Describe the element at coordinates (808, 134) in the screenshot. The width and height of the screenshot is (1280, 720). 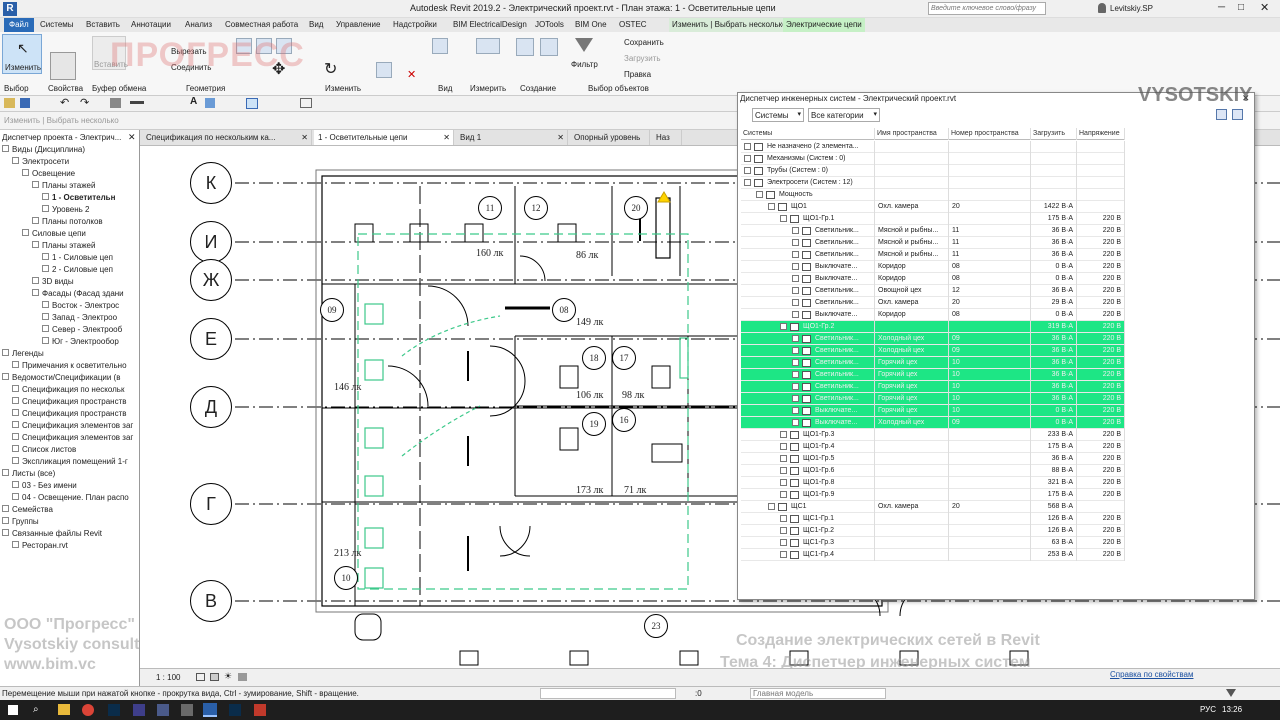
I see `column-header: Системы` at that location.